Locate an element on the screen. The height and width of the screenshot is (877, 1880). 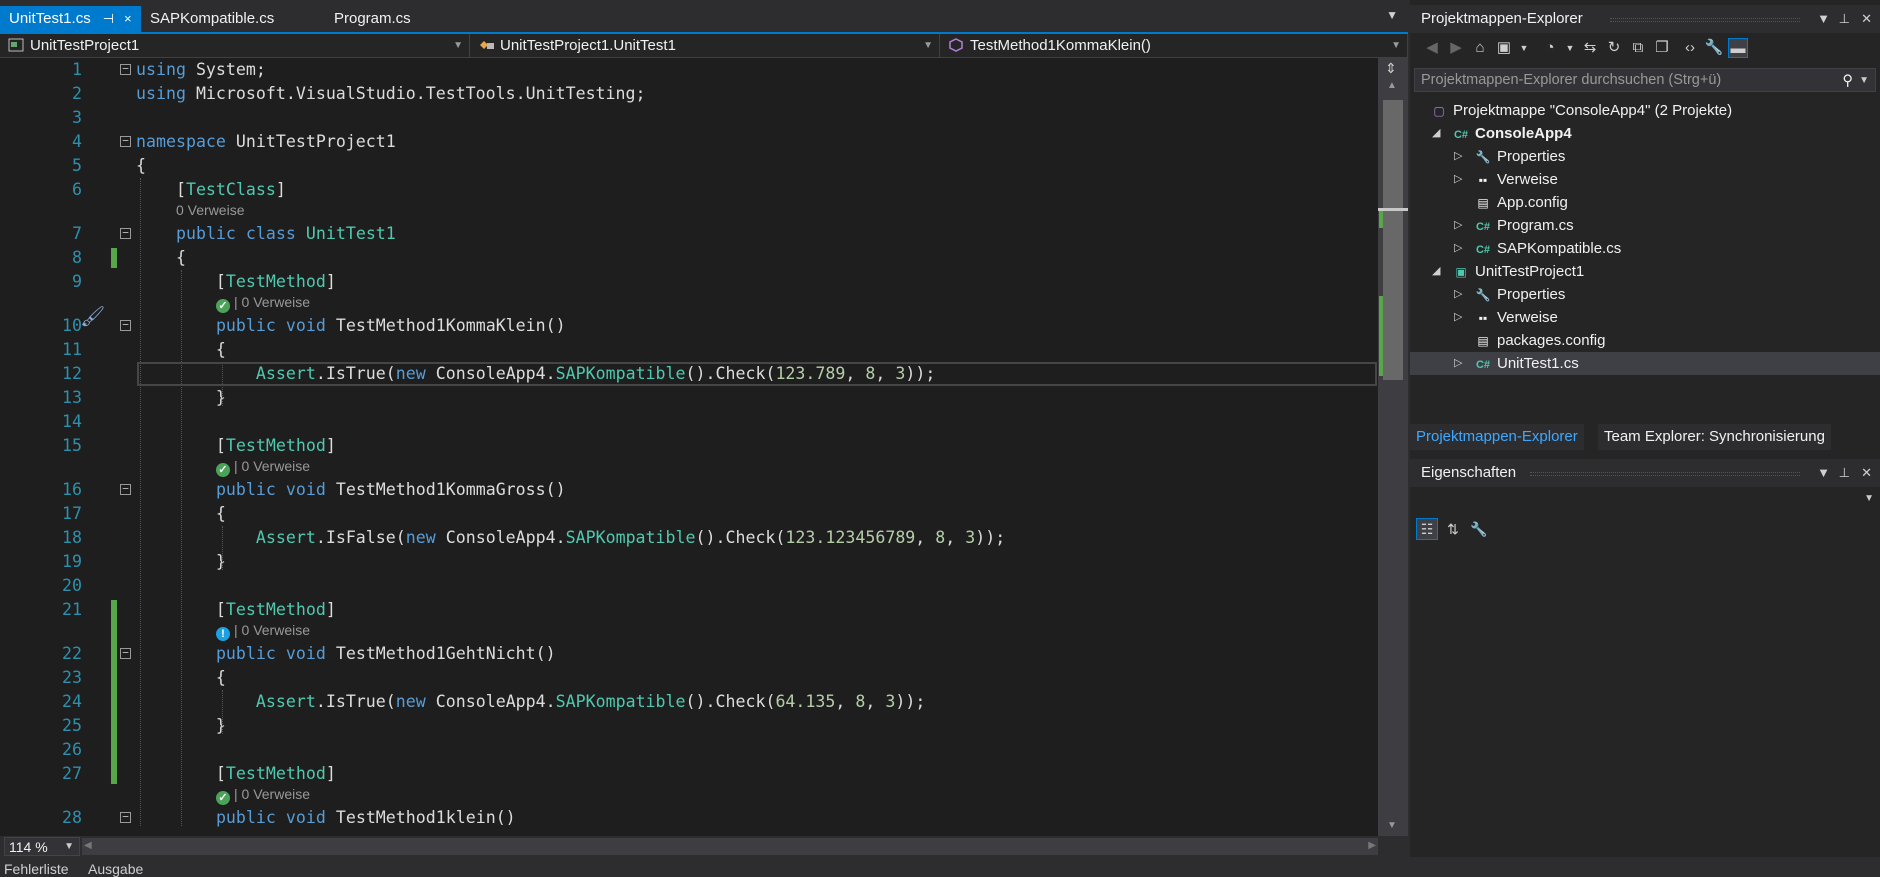
code-text: public void TestMethod1GehtNicht() is located at coordinates (346, 654).